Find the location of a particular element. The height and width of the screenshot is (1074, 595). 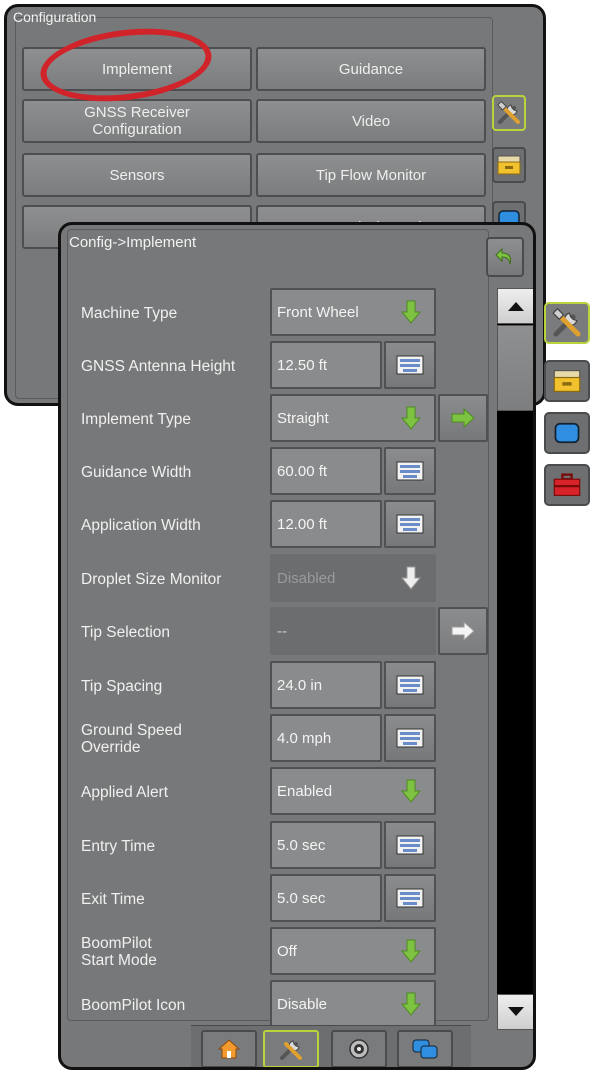

back-console-tab is located at coordinates (509, 165).